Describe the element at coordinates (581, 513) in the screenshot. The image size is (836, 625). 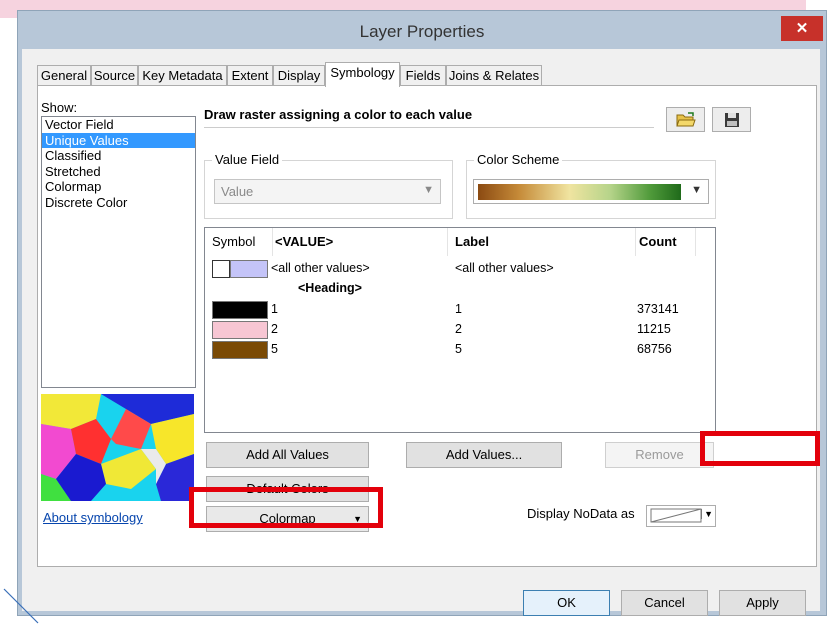
I see `nodata-label: Display NoData as` at that location.